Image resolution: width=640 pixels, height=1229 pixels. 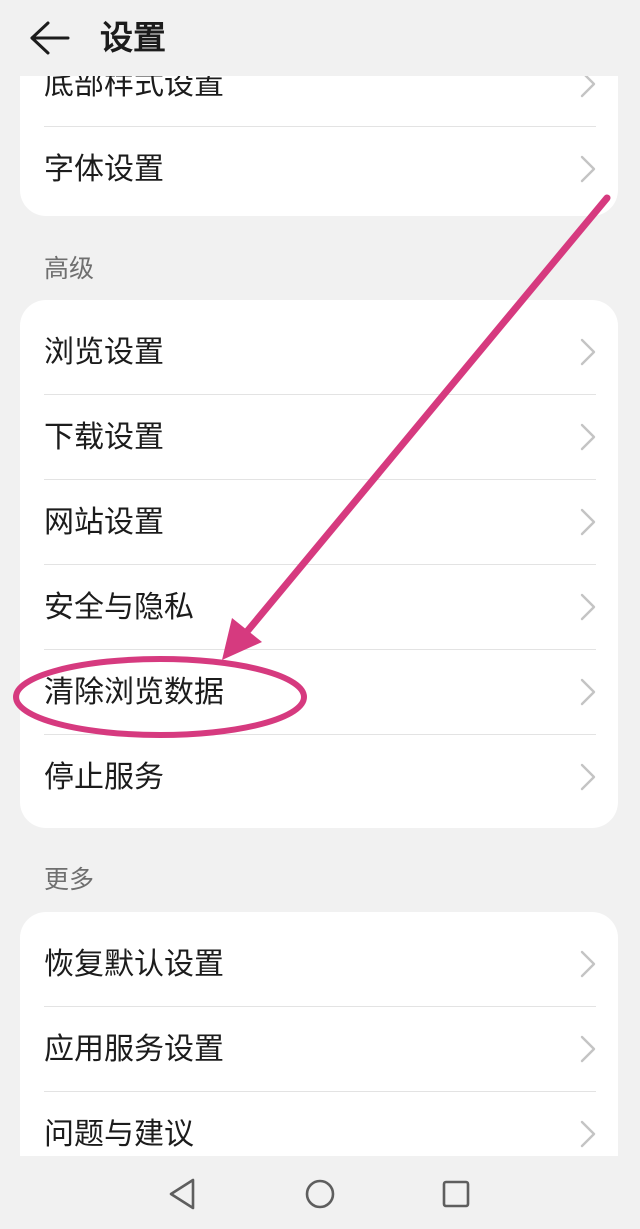 What do you see at coordinates (119, 607) in the screenshot?
I see `row-label: 安全与隐私` at bounding box center [119, 607].